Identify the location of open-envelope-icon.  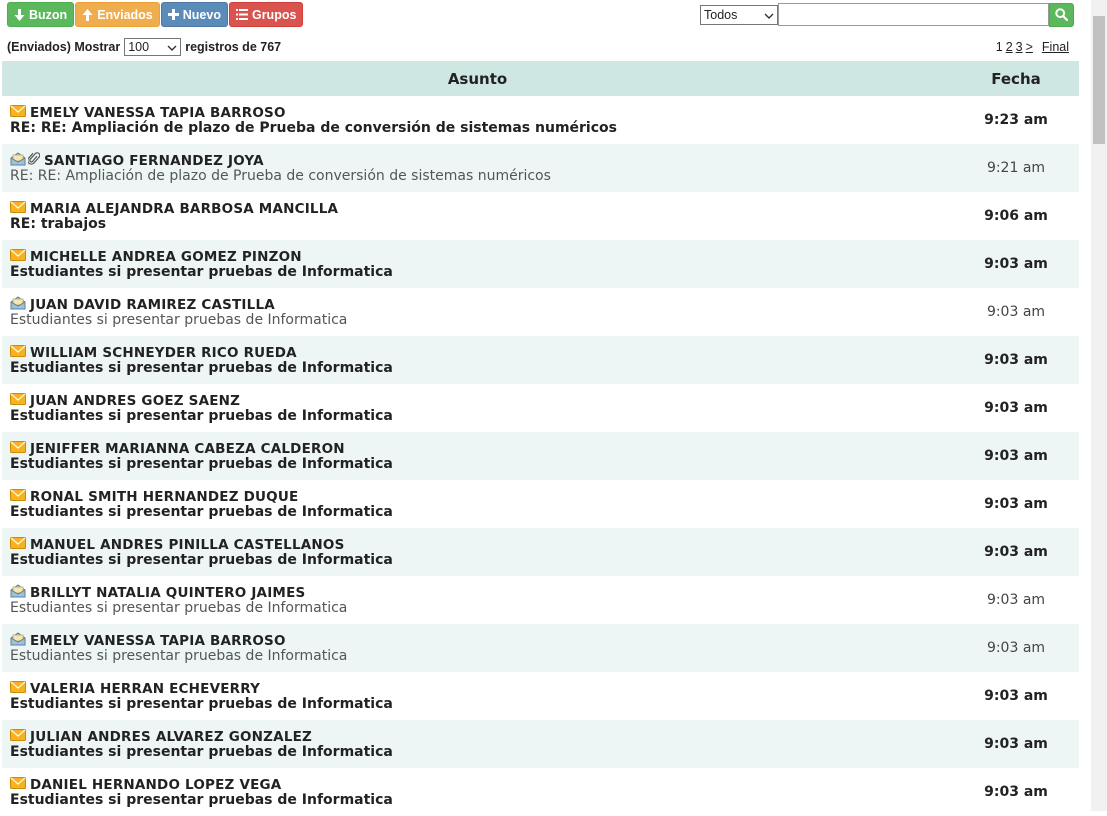
(18, 160).